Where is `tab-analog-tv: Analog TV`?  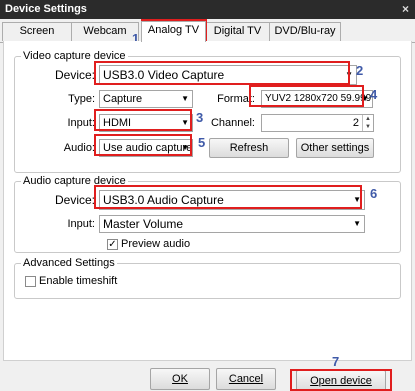
tab-analog-tv: Analog TV is located at coordinates (173, 31).